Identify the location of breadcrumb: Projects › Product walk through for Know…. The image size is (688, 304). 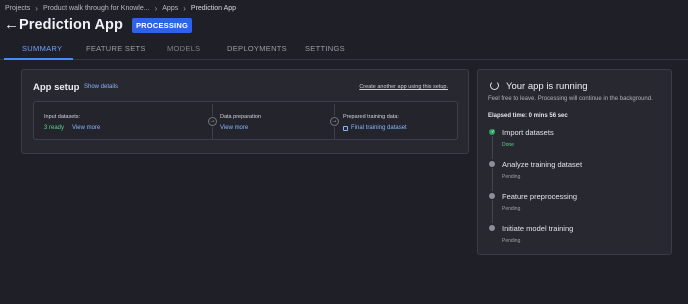
(120, 8).